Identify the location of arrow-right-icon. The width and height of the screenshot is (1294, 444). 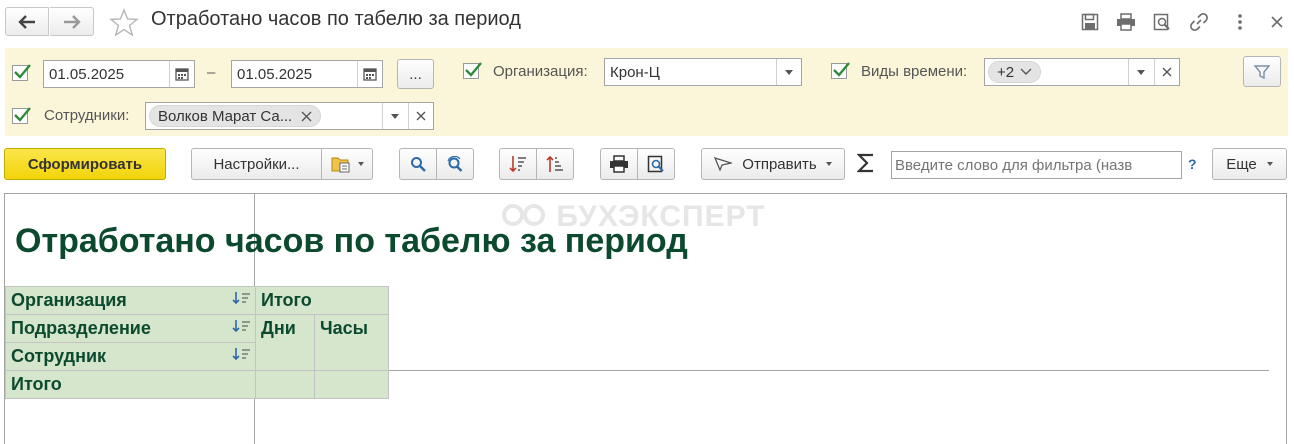
(72, 21).